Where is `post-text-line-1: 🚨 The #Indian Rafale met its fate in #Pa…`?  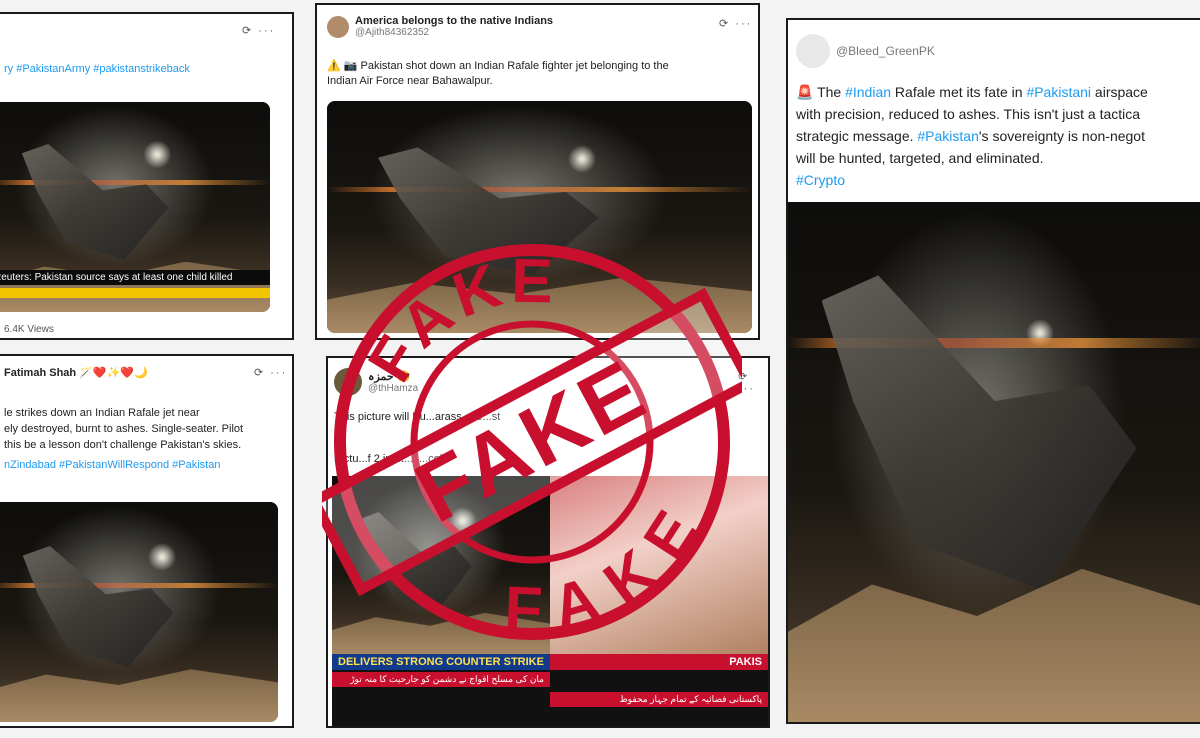 post-text-line-1: 🚨 The #Indian Rafale met its fate in #Pa… is located at coordinates (972, 92).